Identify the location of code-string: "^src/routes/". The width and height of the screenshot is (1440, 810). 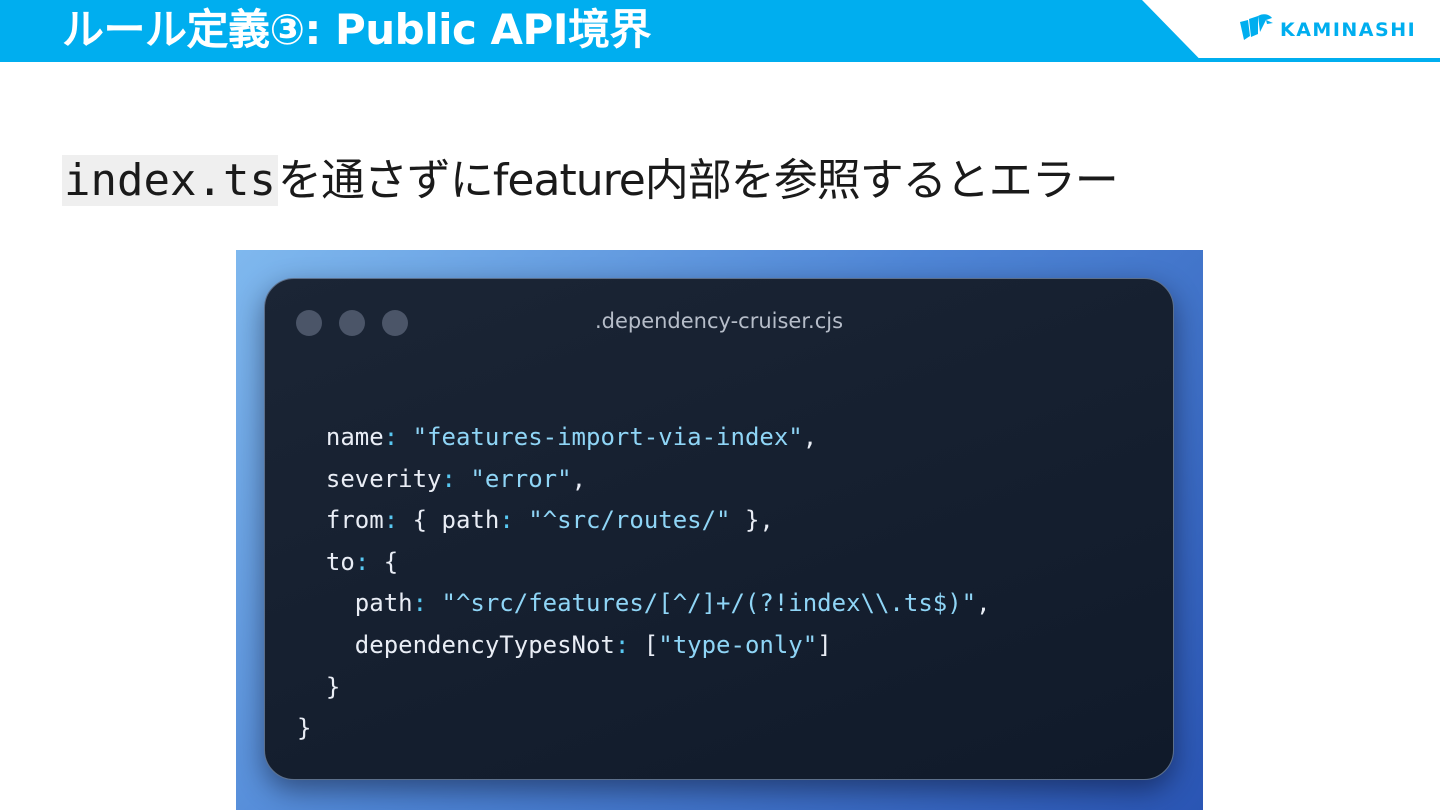
(629, 520).